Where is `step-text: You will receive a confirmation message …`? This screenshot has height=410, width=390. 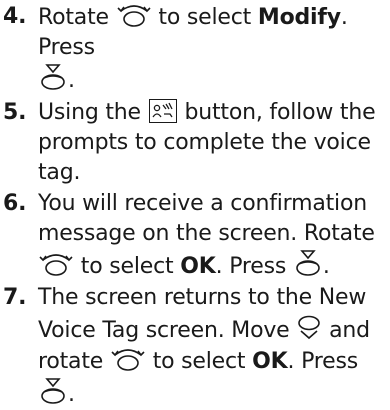
step-text: You will receive a confirmation message … is located at coordinates (206, 218).